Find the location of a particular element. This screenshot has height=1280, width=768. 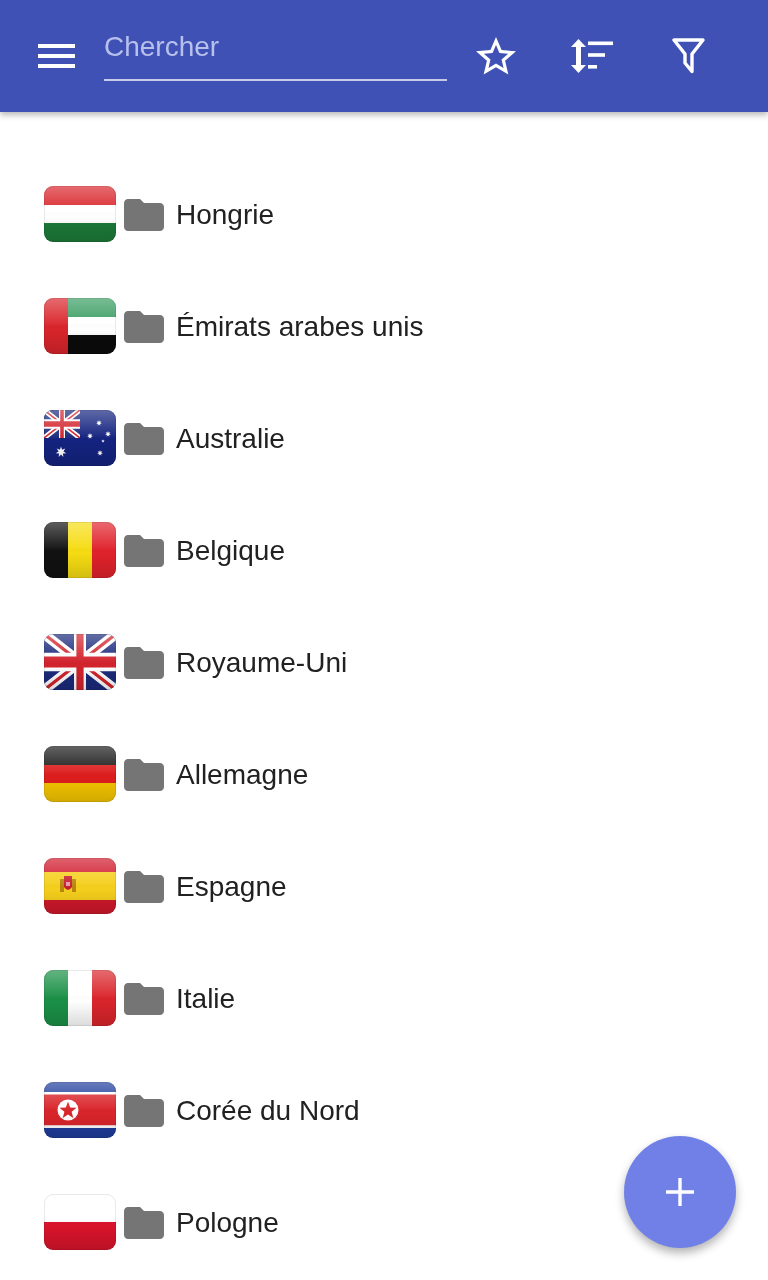

search-field: Chercher is located at coordinates (275, 51).